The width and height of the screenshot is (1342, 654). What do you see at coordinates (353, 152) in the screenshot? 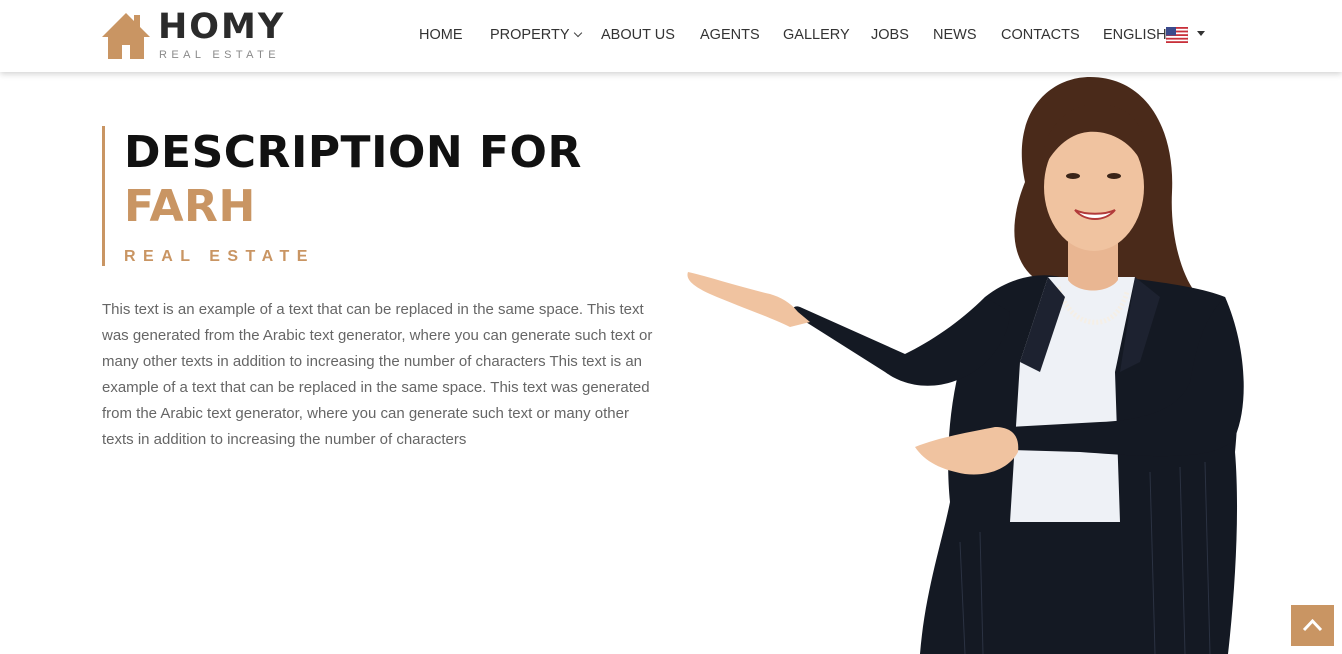
I see `page-title: DESCRIPTION FOR` at bounding box center [353, 152].